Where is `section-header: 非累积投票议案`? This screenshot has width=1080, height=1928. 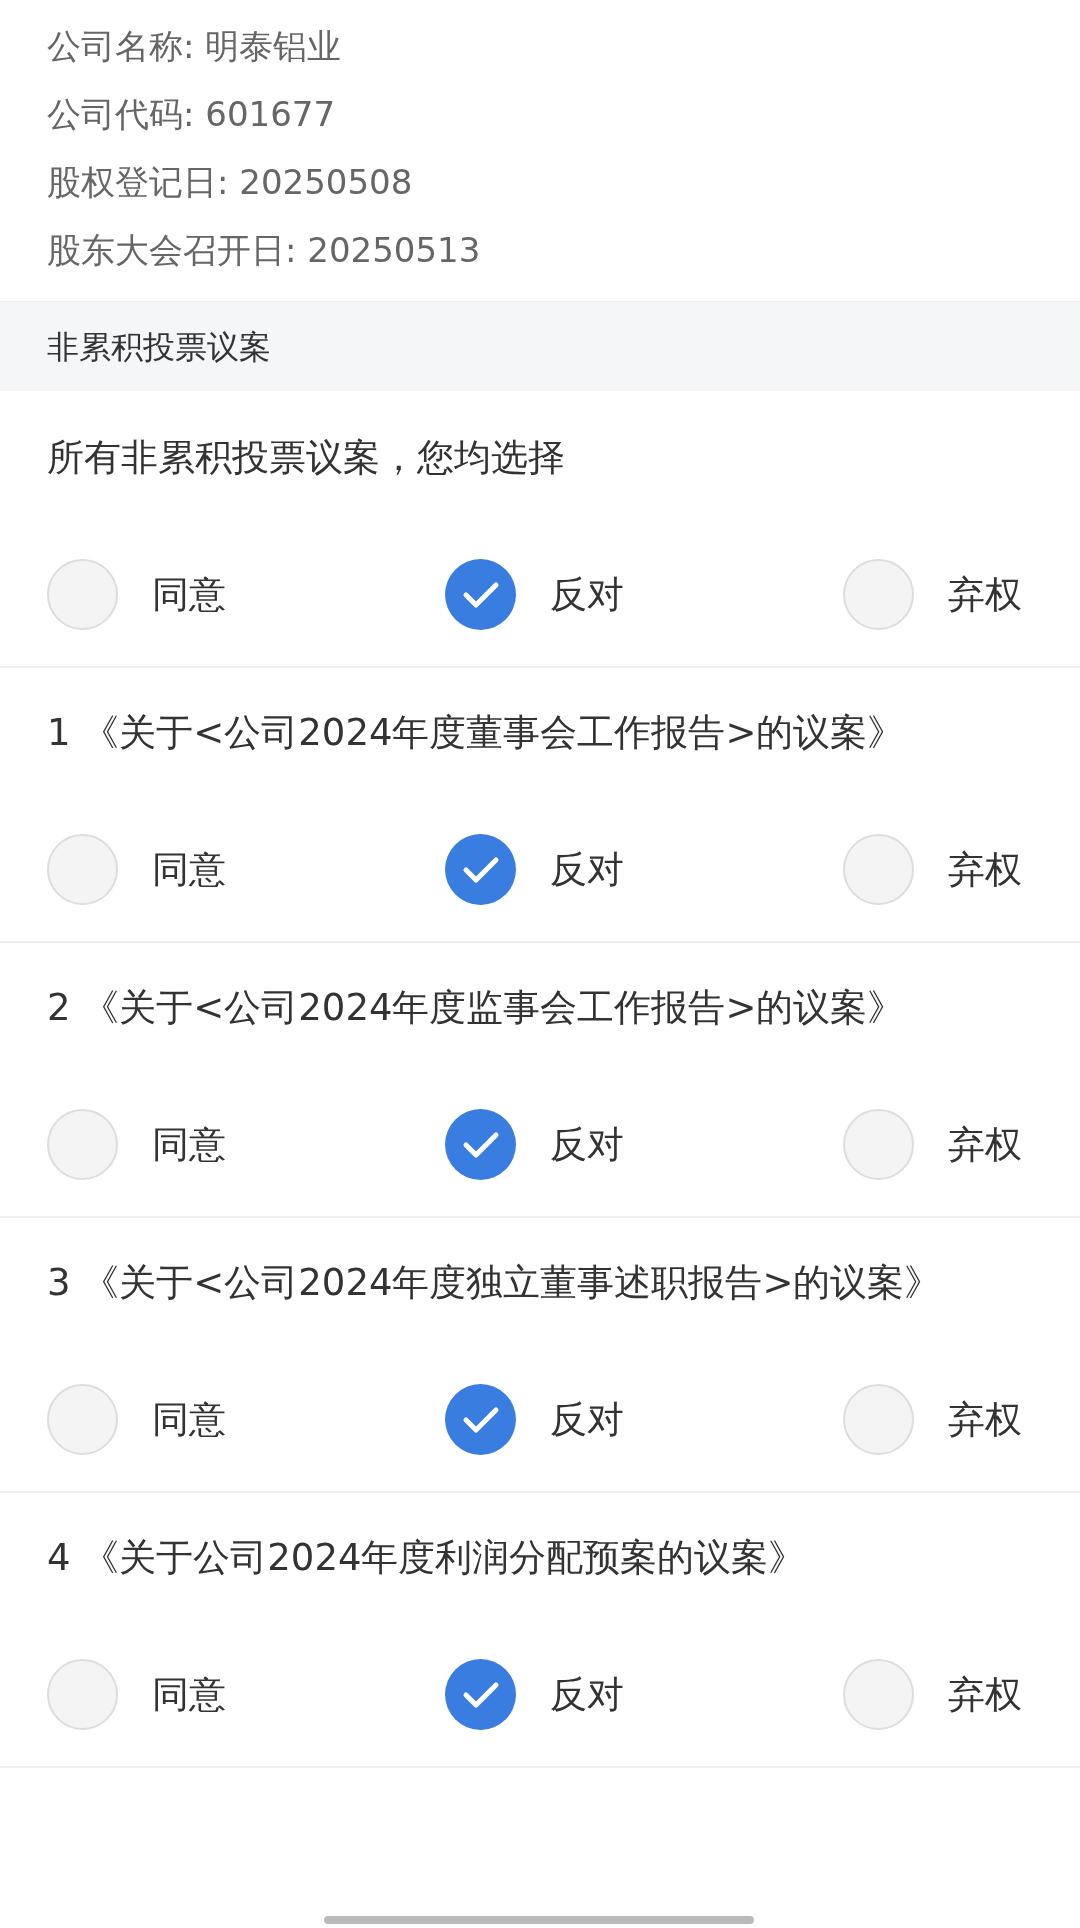 section-header: 非累积投票议案 is located at coordinates (540, 346).